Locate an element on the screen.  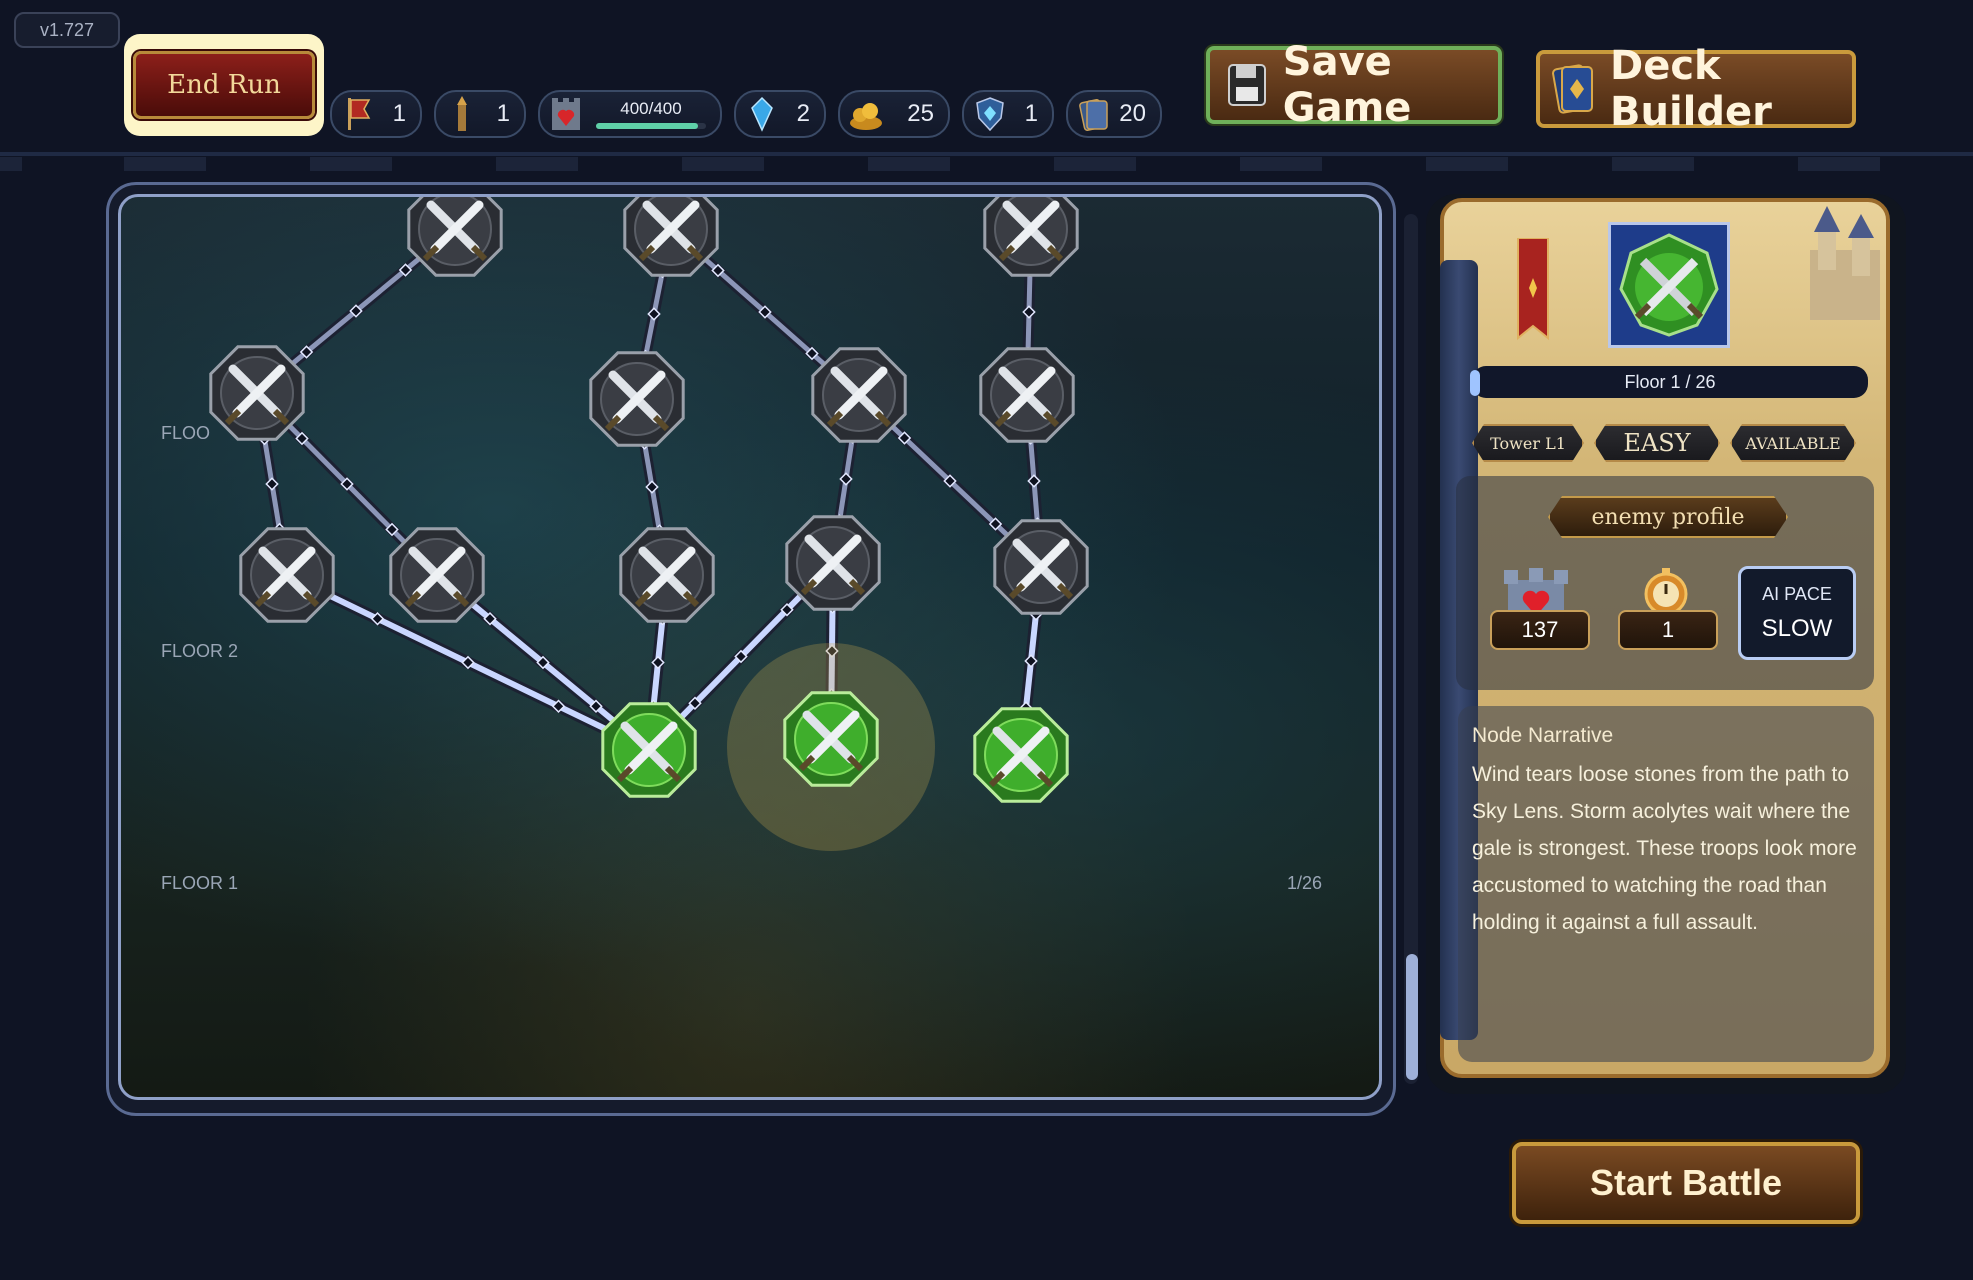
selected-node-portrait is located at coordinates (1669, 285).